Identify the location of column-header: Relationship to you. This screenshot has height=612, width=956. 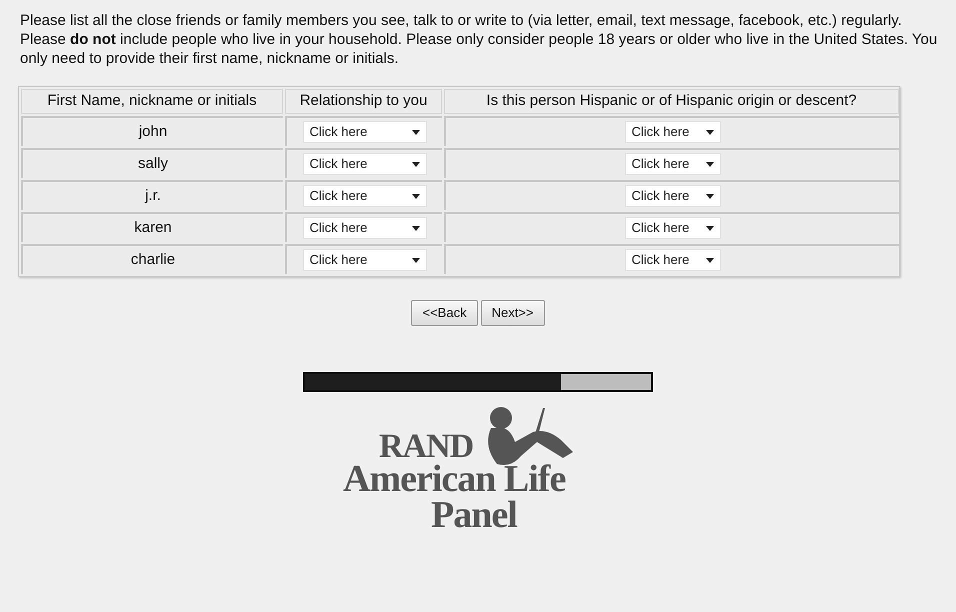
(363, 101).